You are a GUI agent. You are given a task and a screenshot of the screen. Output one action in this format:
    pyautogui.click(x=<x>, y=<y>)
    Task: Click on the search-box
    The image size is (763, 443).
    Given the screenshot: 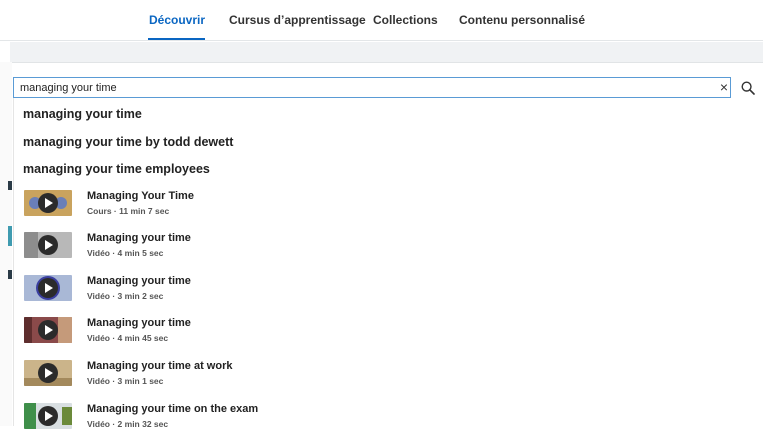 What is the action you would take?
    pyautogui.click(x=372, y=87)
    